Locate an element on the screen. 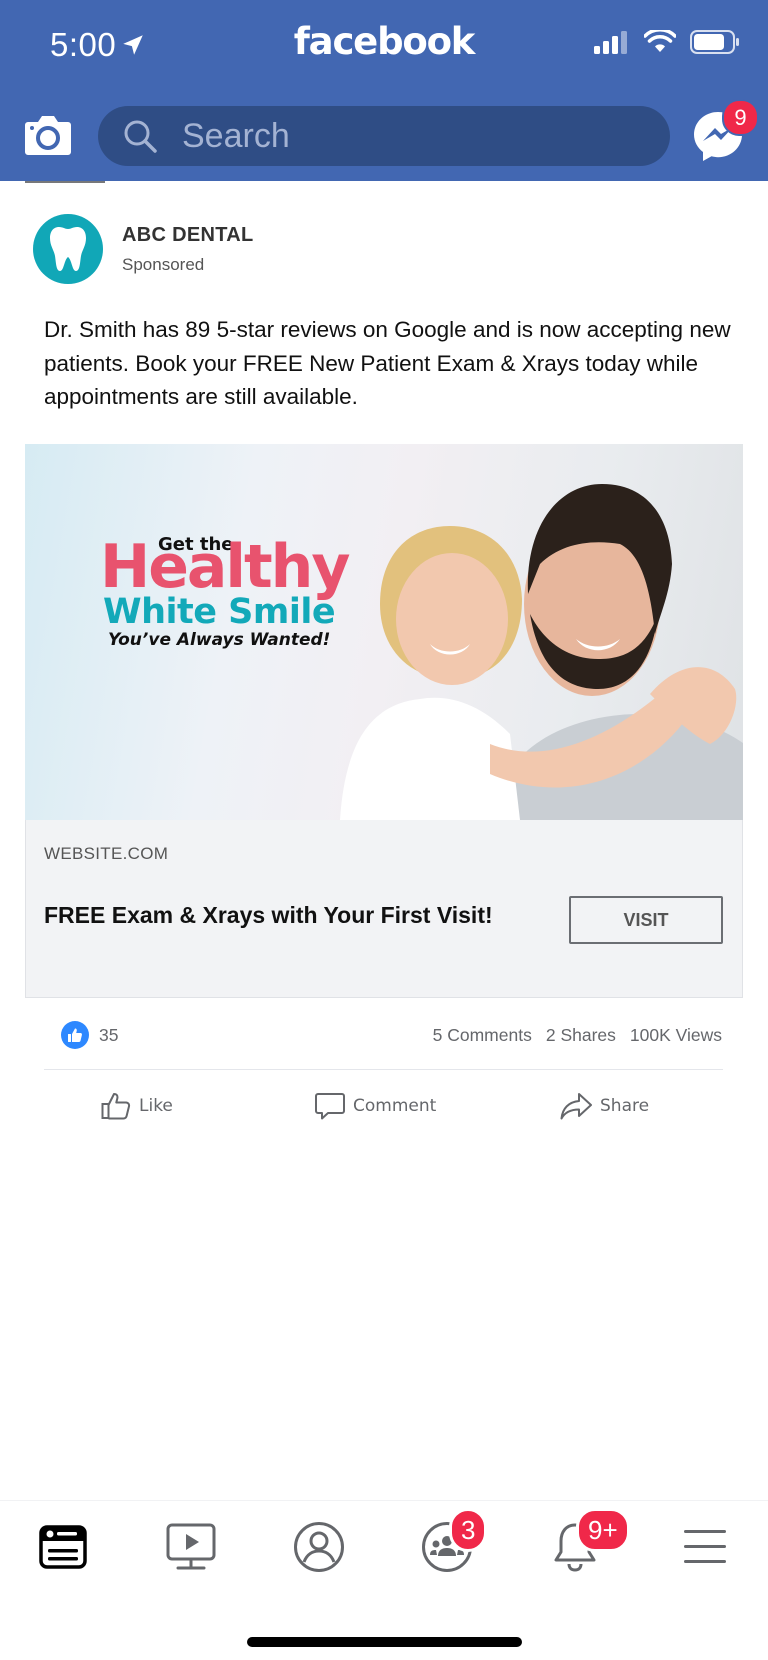 This screenshot has width=768, height=1660. ad-headline-sub: White Smile is located at coordinates (219, 612).